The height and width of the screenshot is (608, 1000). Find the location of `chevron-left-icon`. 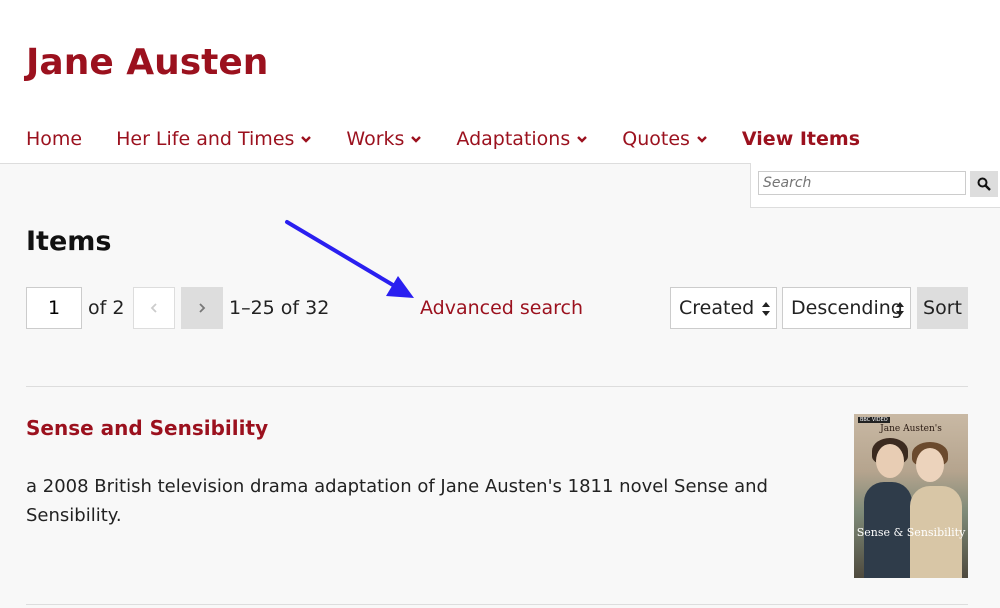

chevron-left-icon is located at coordinates (153, 308).